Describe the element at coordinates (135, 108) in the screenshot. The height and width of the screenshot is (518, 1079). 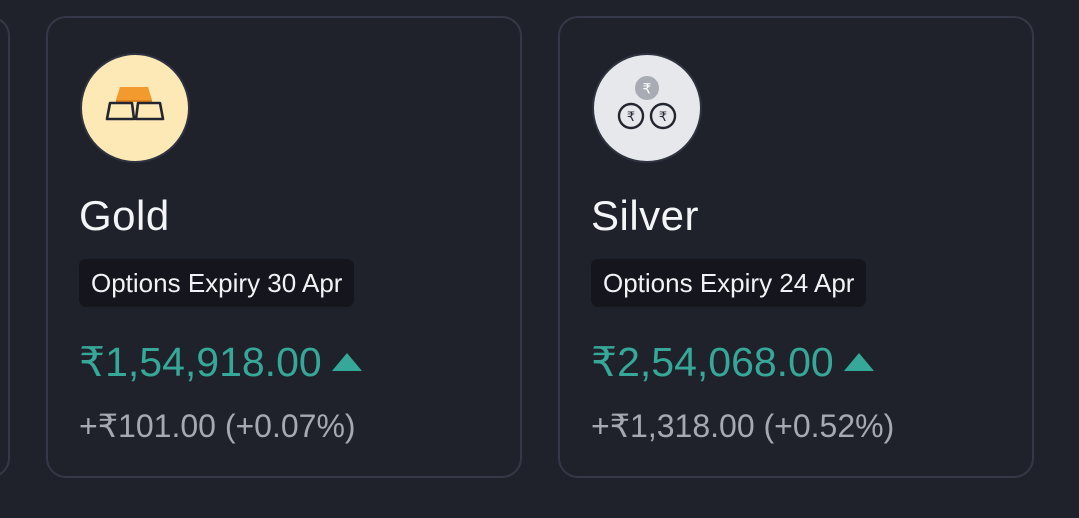
I see `gold-bars-icon` at that location.